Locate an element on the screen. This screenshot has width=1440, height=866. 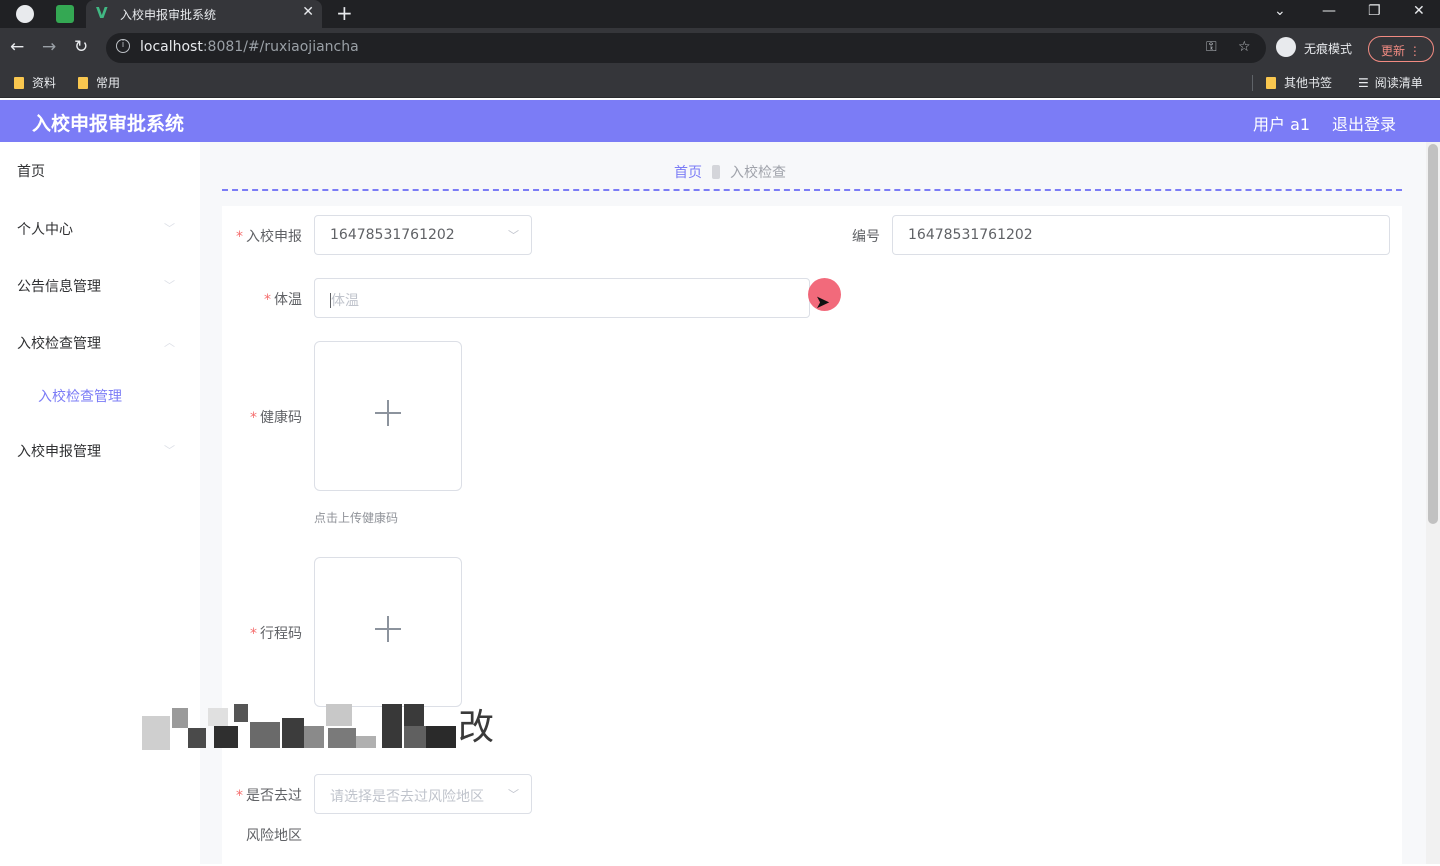
sheet-tab-icon is located at coordinates (65, 14).